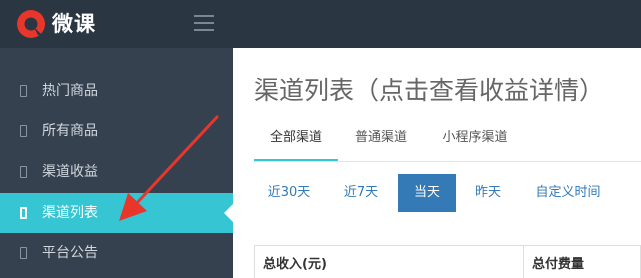  What do you see at coordinates (523, 262) in the screenshot?
I see `column-divider` at bounding box center [523, 262].